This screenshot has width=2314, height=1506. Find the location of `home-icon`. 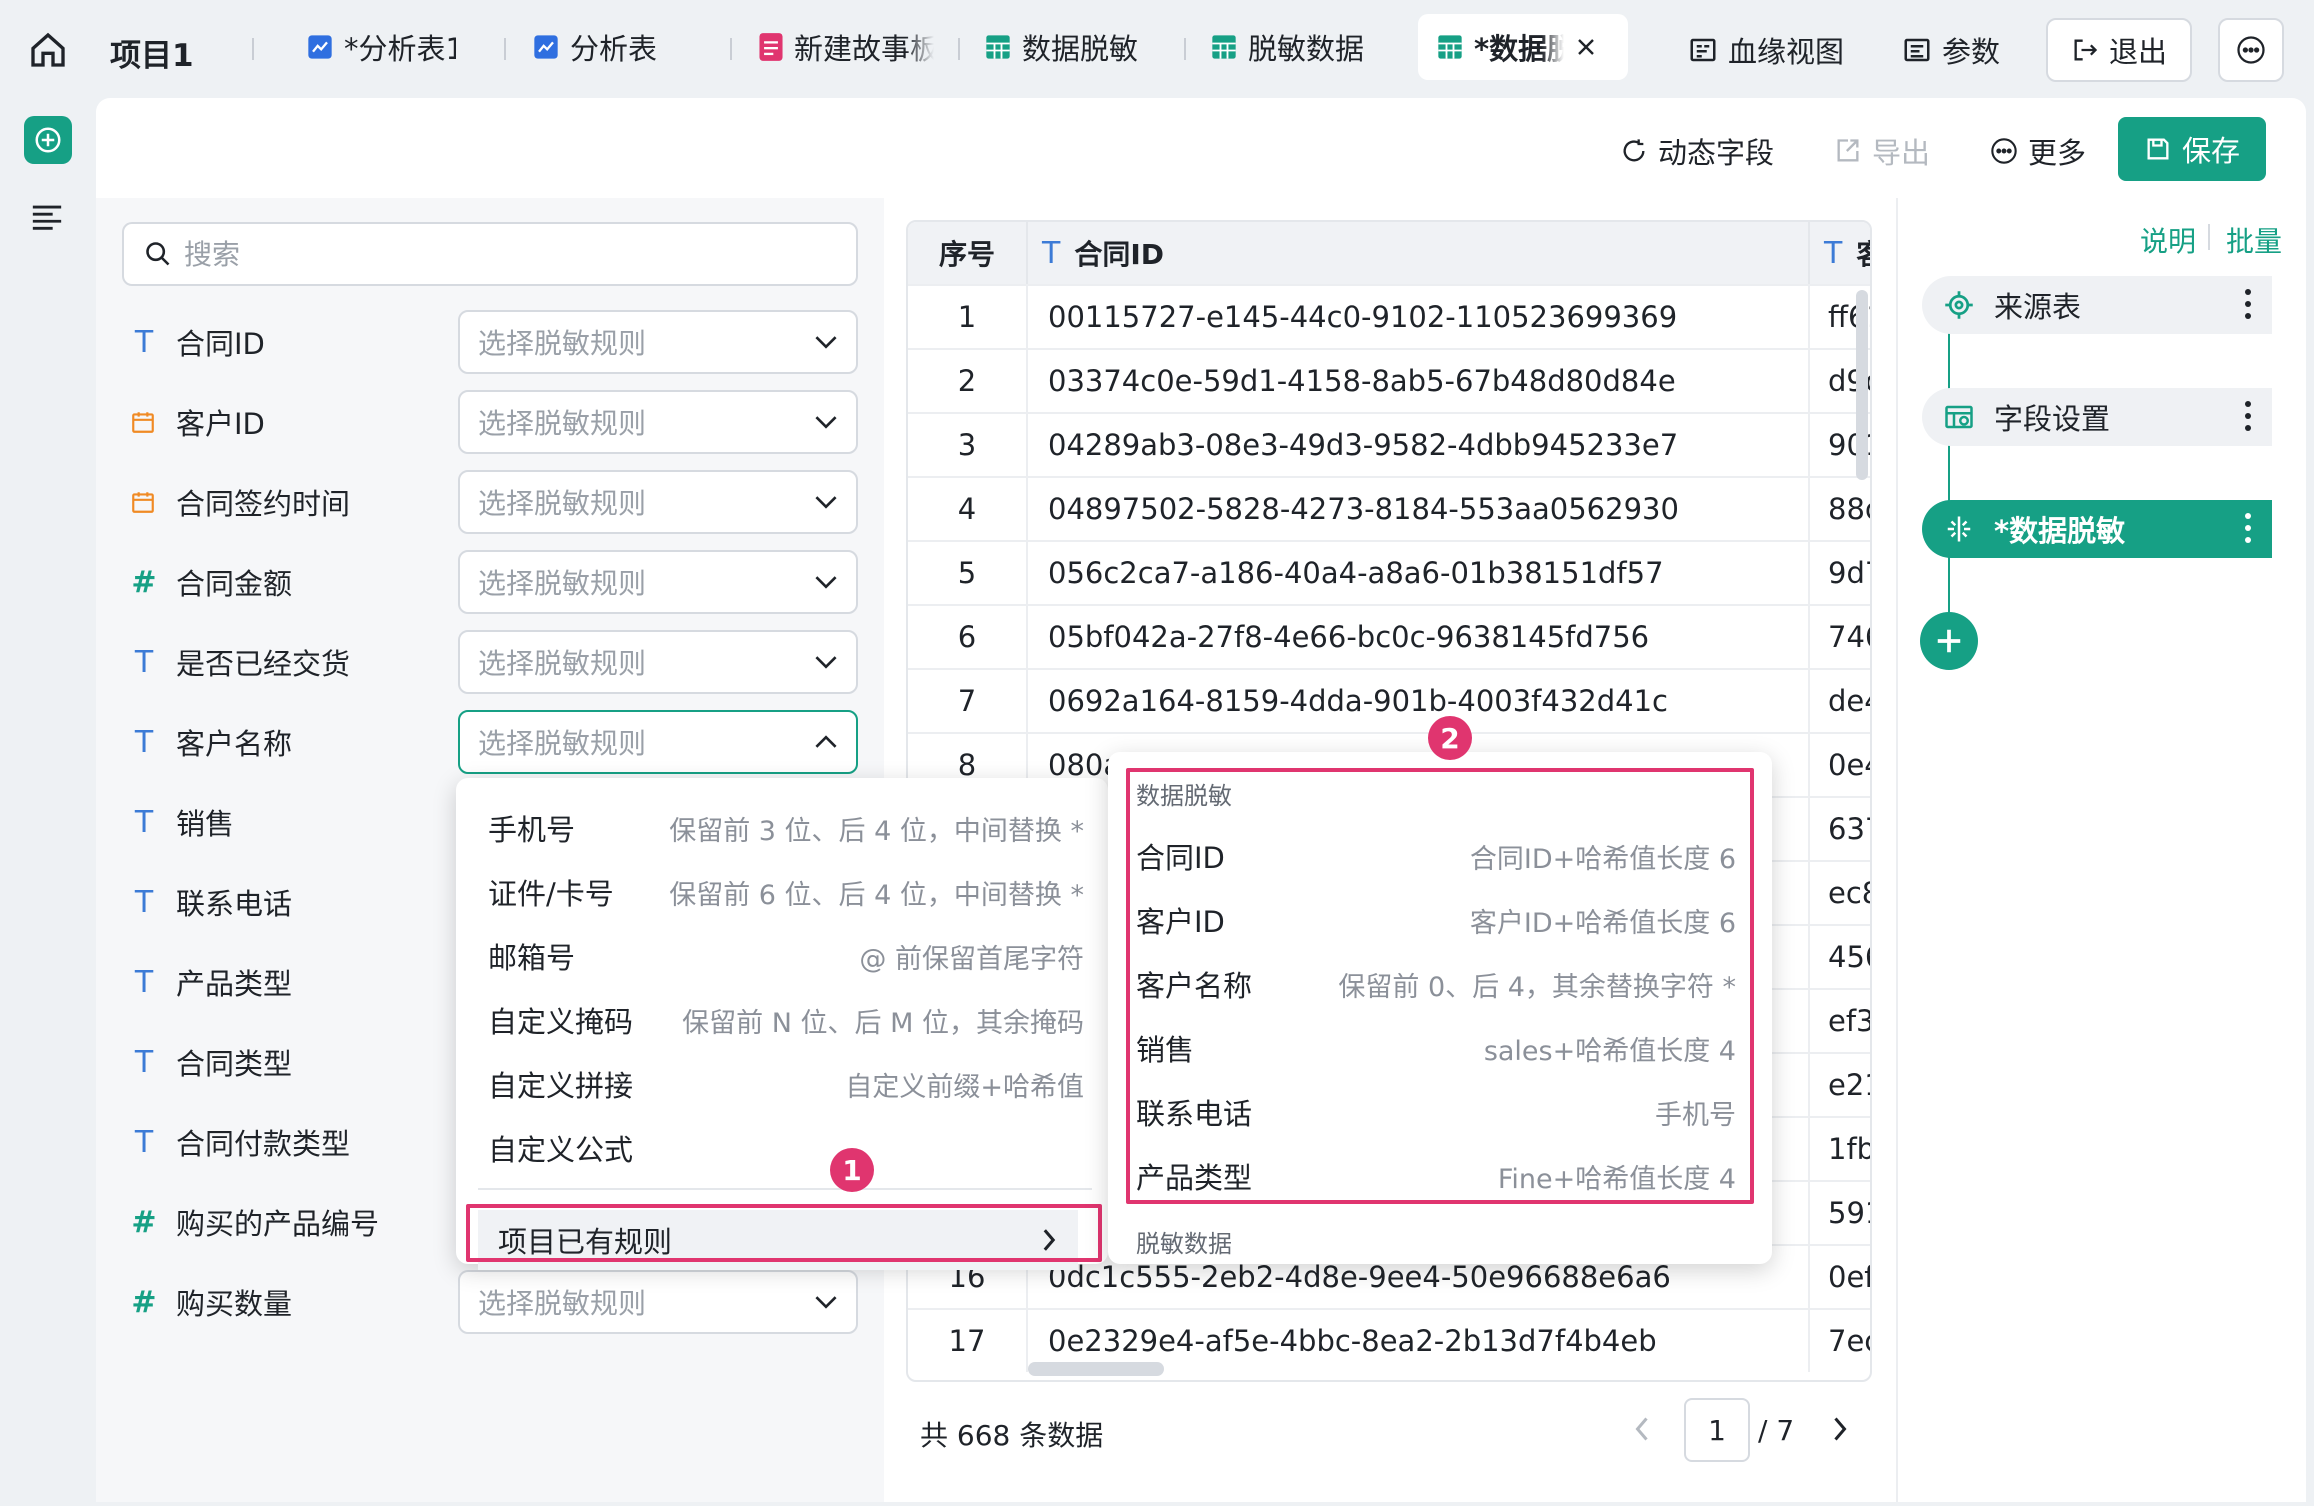

home-icon is located at coordinates (48, 50).